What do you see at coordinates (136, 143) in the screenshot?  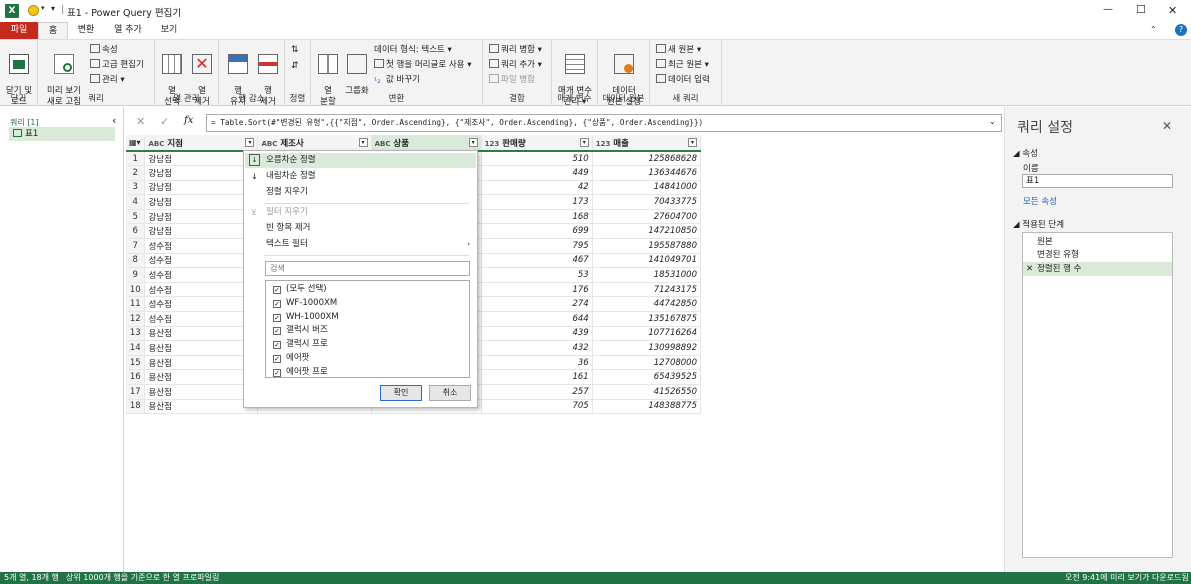 I see `select-all-corner: ▦▾` at bounding box center [136, 143].